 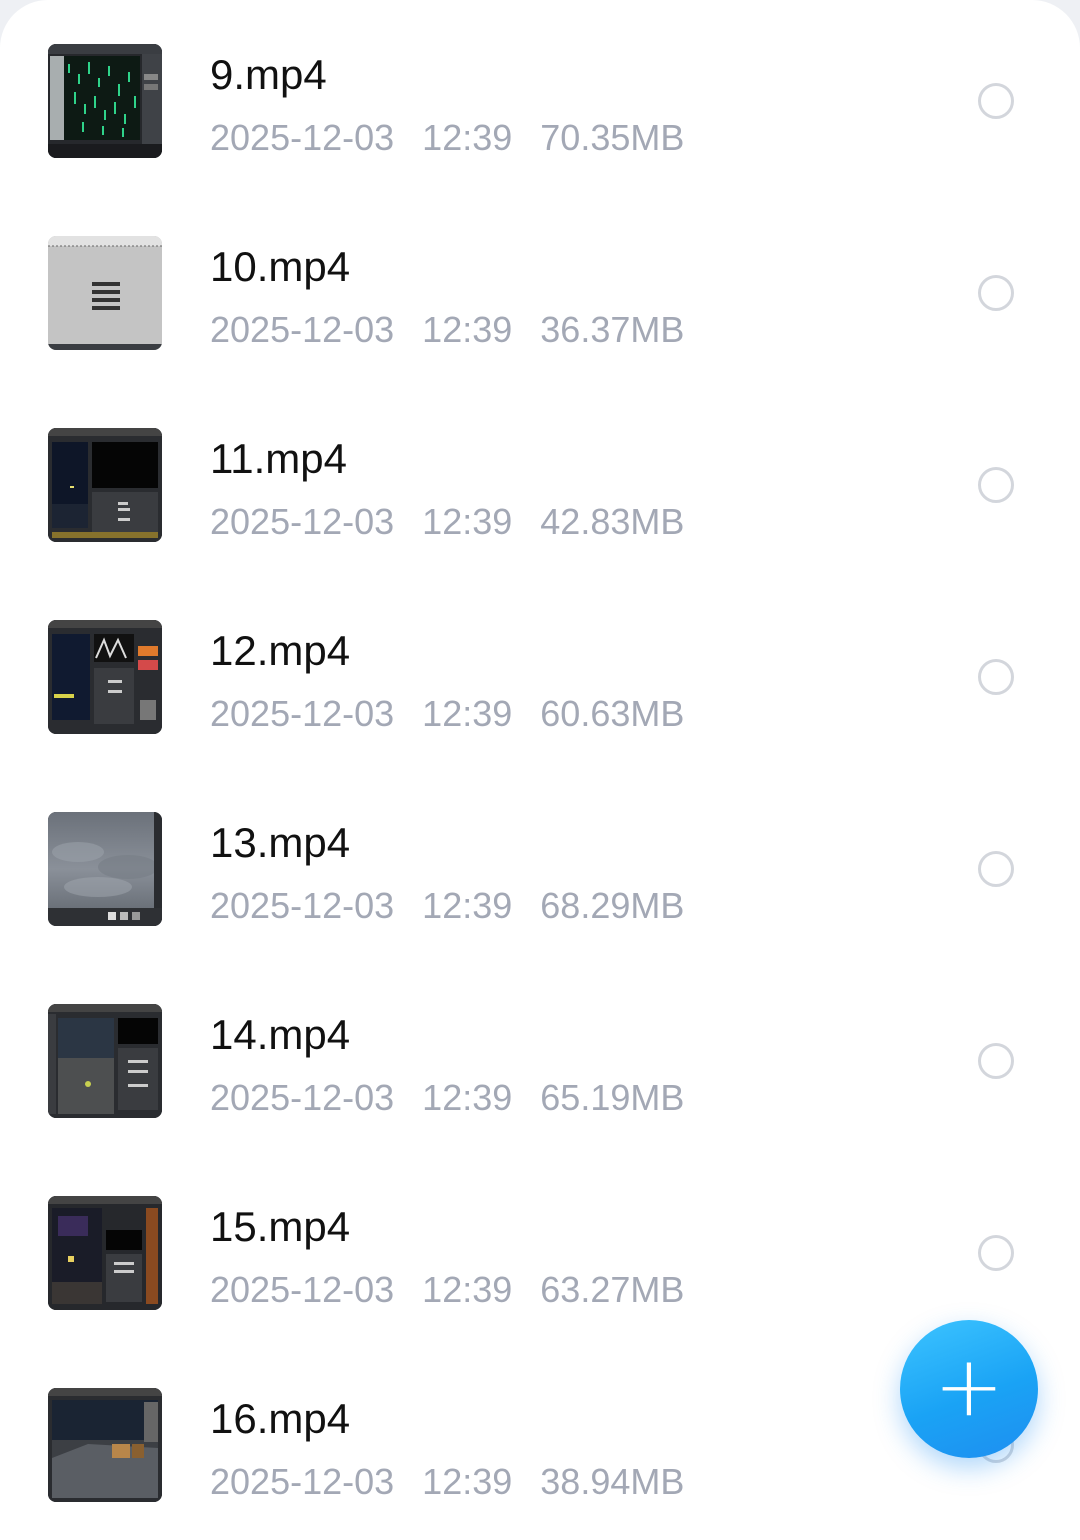 What do you see at coordinates (612, 1481) in the screenshot?
I see `file-size: 38.94MB` at bounding box center [612, 1481].